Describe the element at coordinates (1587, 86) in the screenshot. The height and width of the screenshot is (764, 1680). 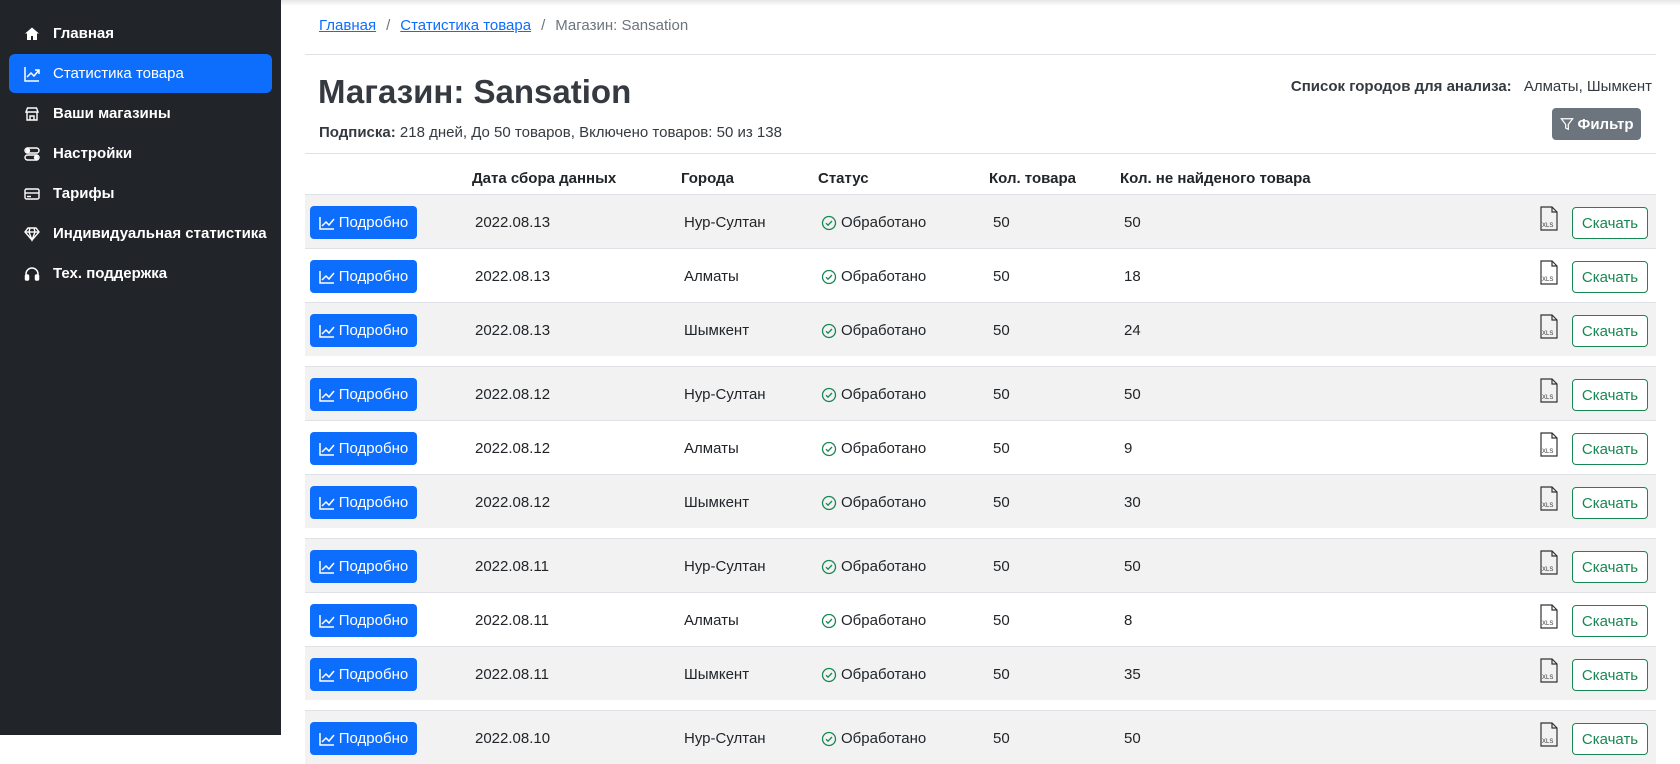
I see `cities-value: Алматы, Шымкент` at that location.